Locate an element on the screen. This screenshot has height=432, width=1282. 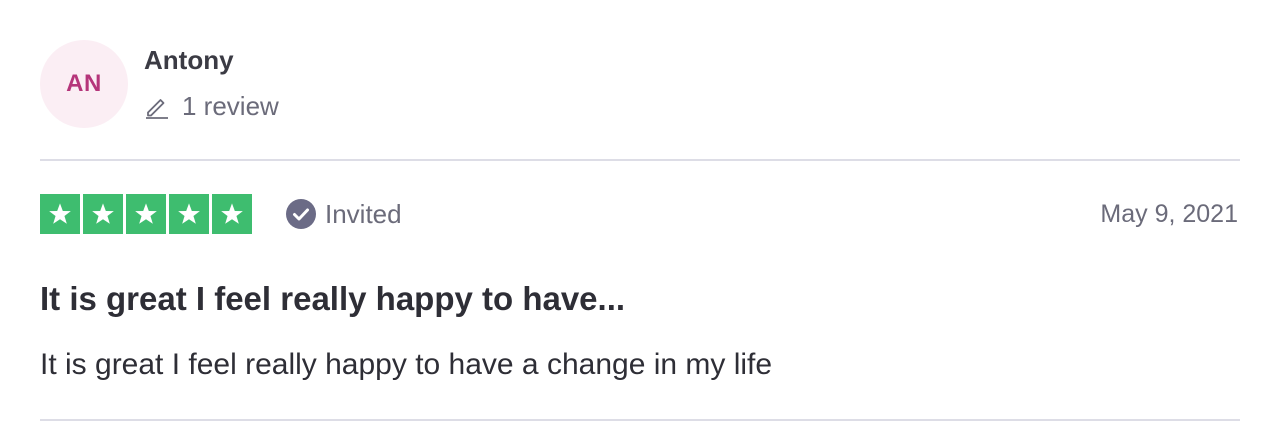
review-count: 1 review is located at coordinates (211, 106).